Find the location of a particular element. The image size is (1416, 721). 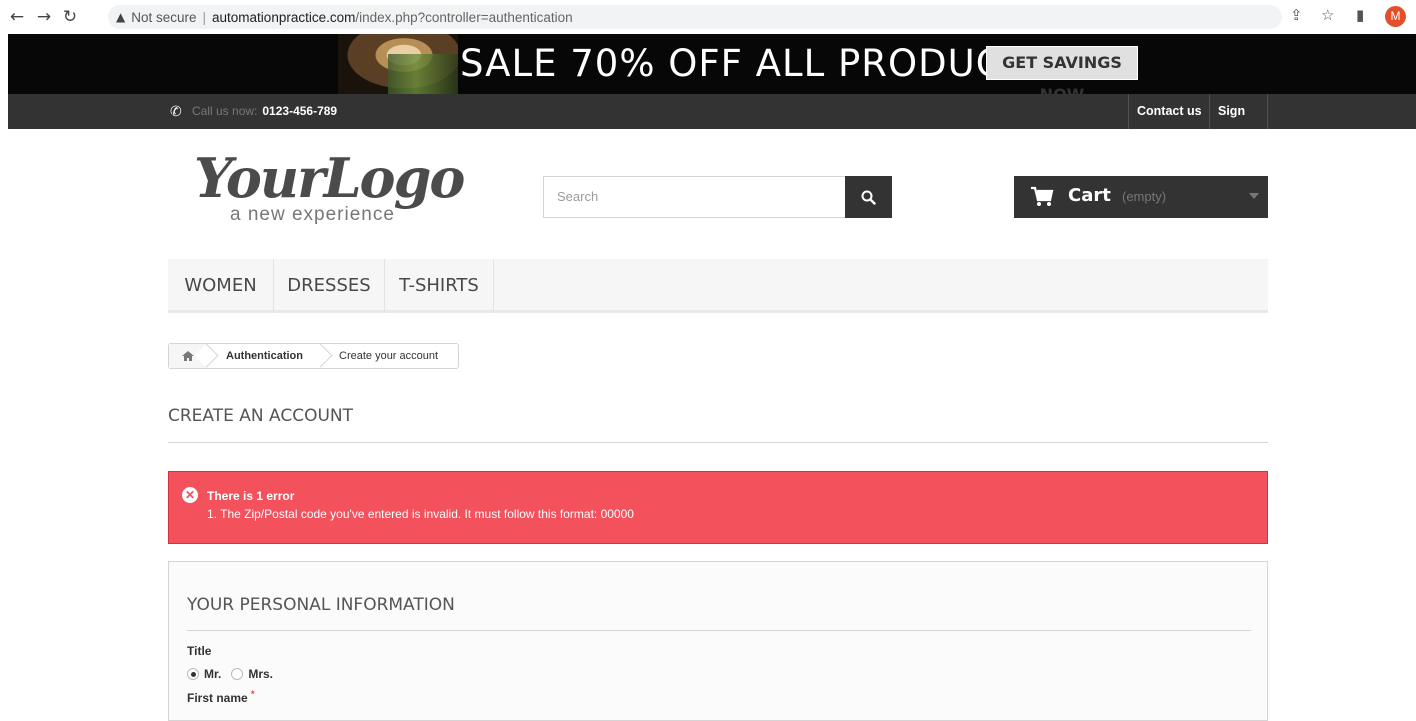

first-name-label-text: First name is located at coordinates (217, 698).